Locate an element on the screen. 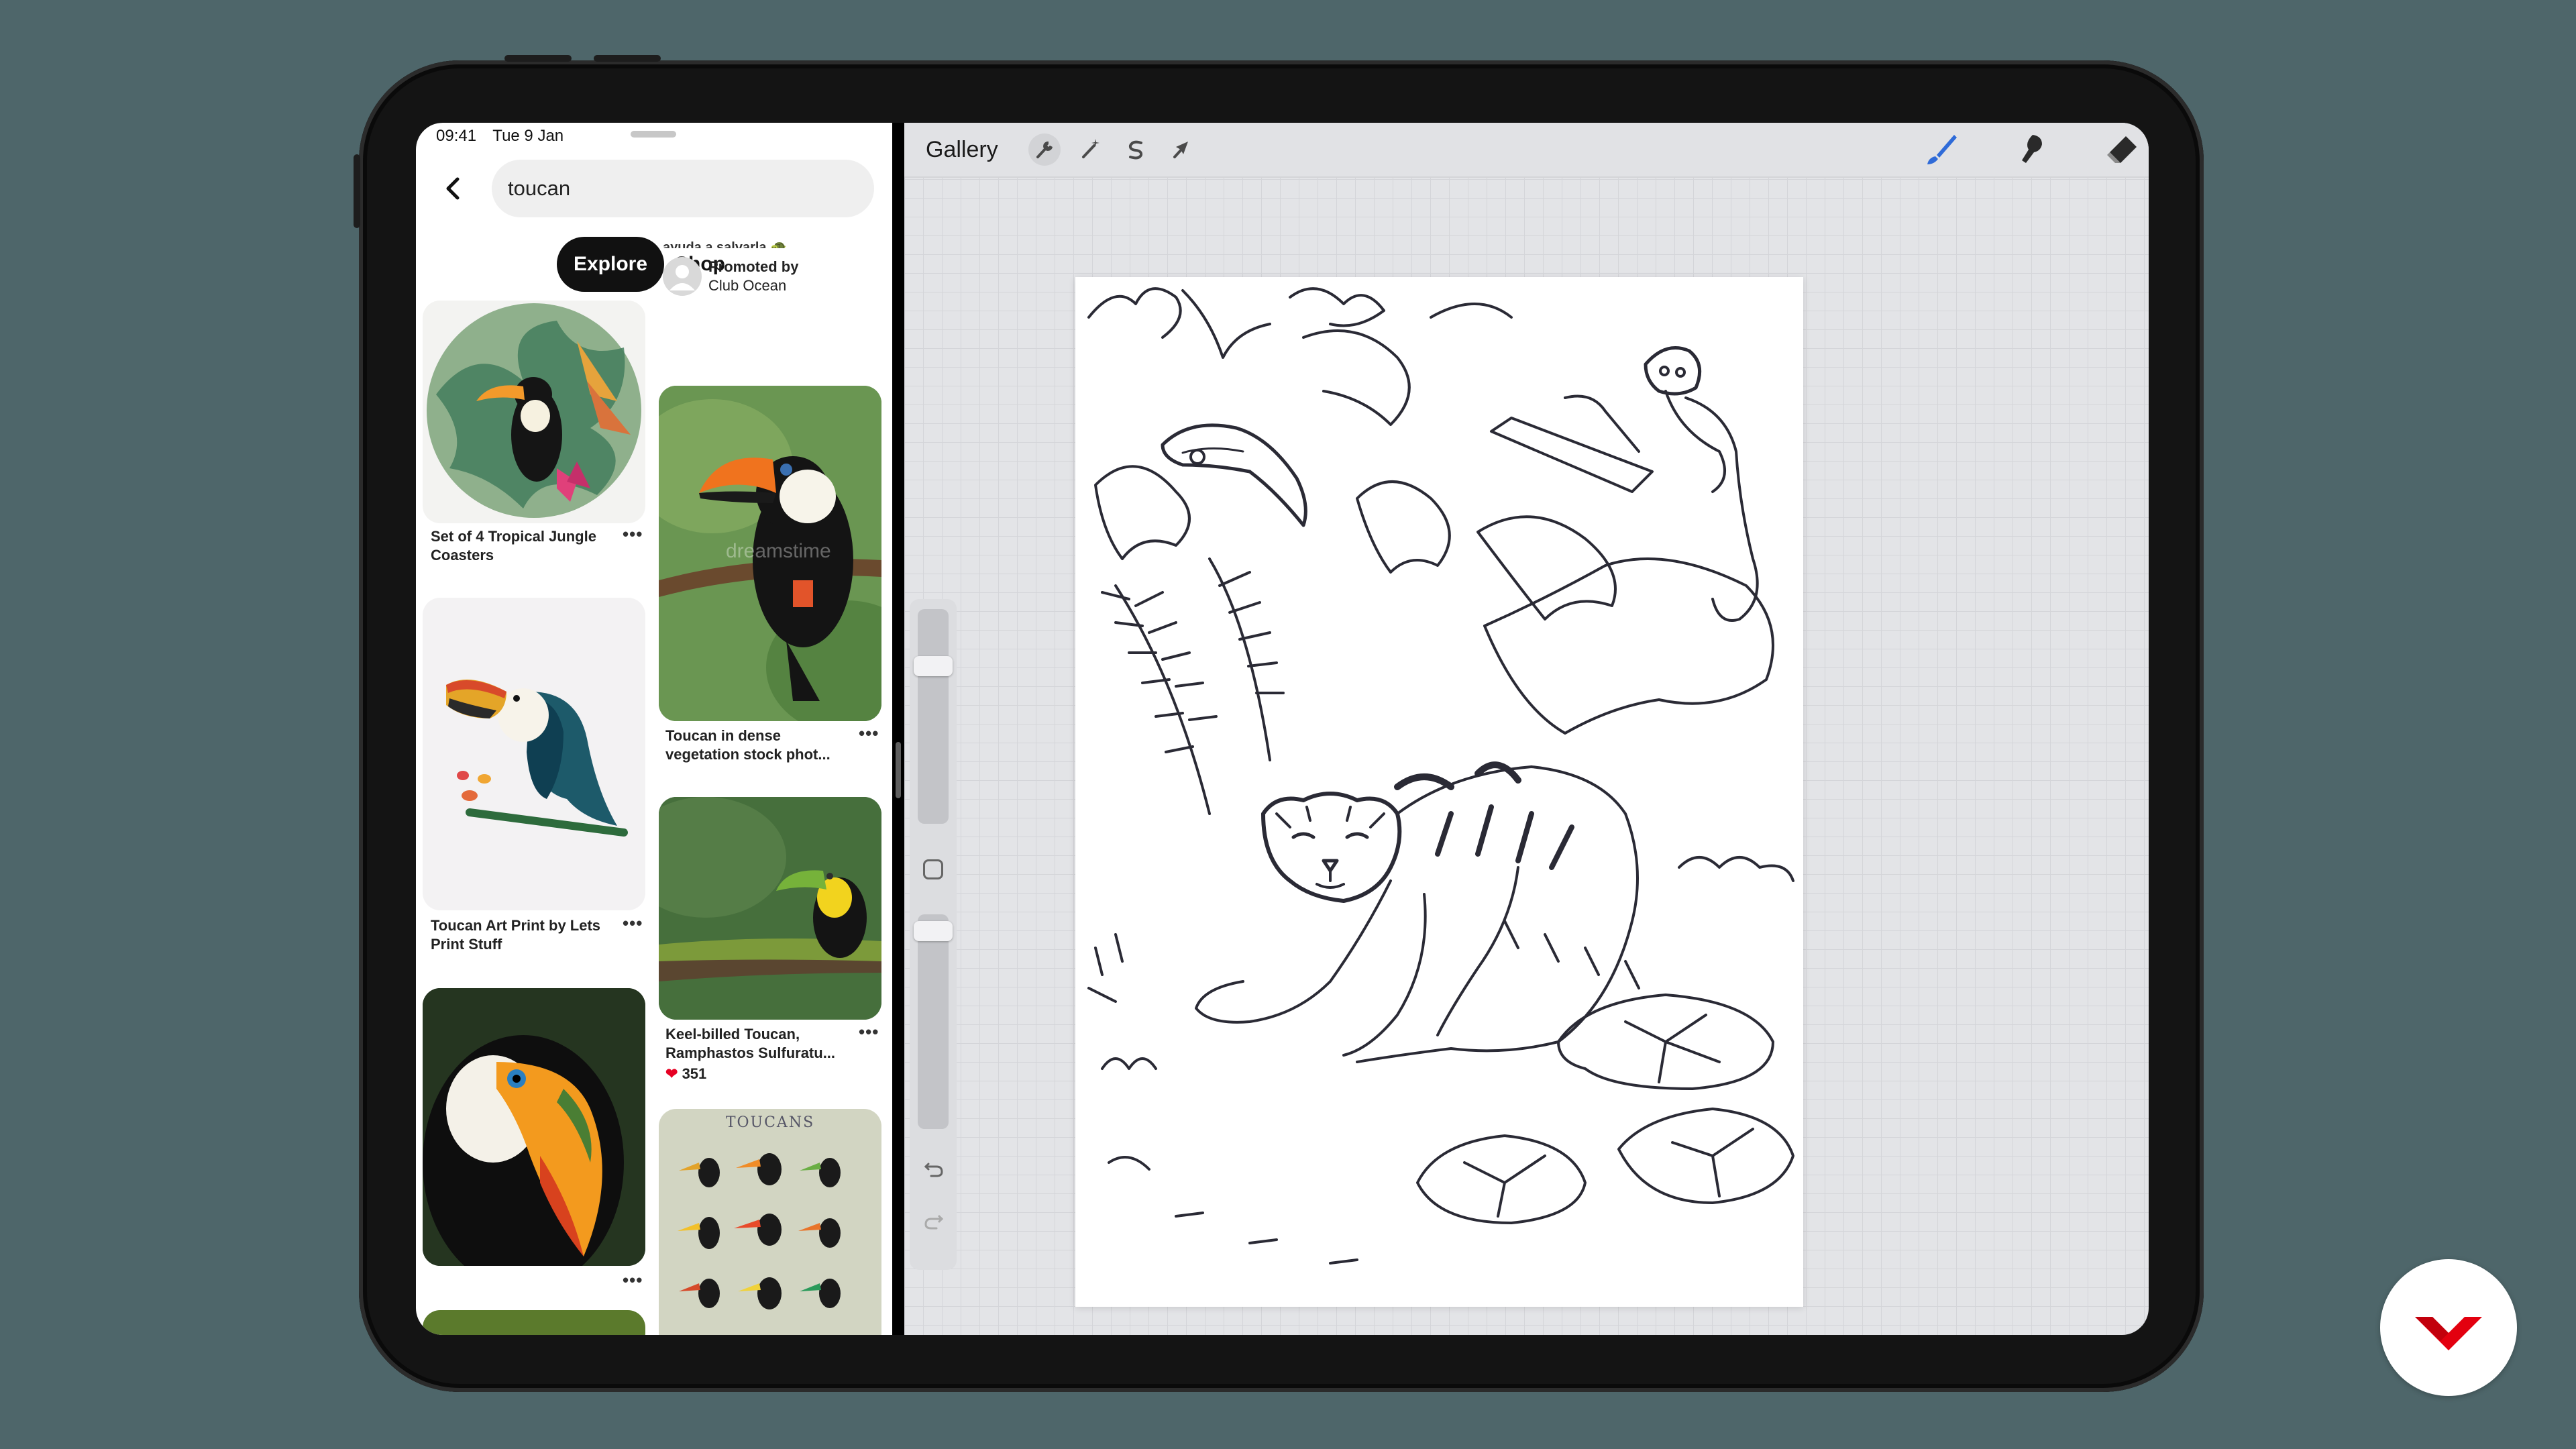 This screenshot has width=2576, height=1449. toucan-species-grid is located at coordinates (759, 1231).